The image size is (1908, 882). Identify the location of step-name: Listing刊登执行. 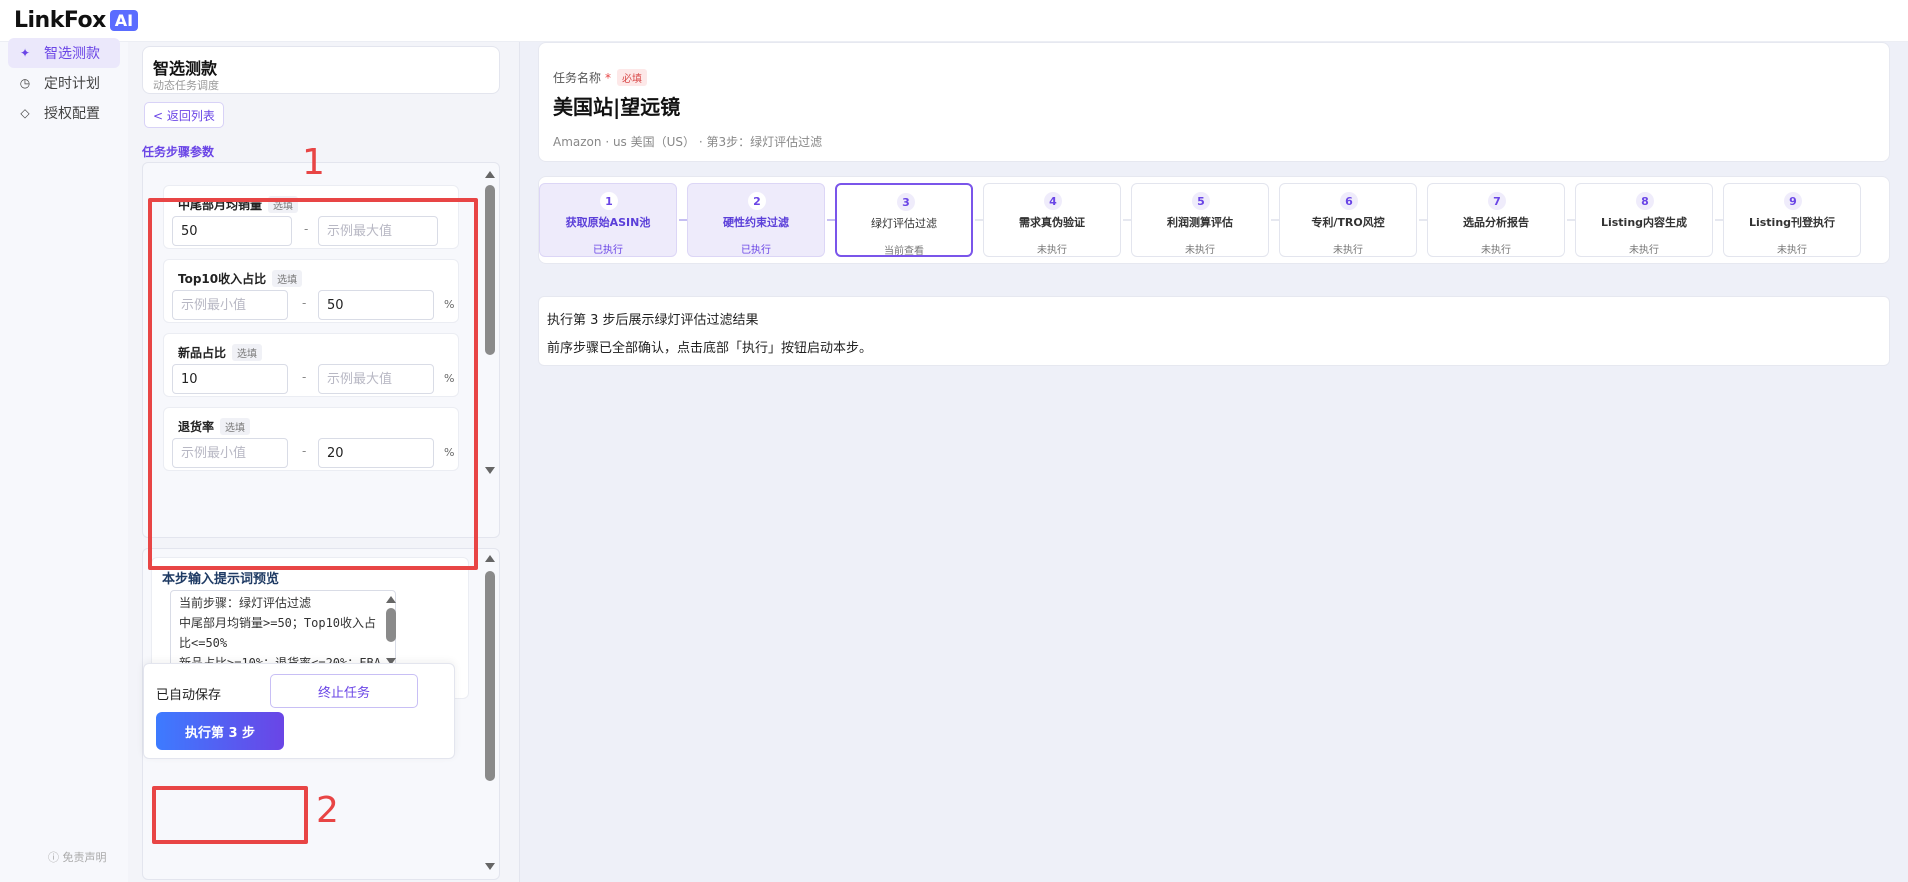
(1792, 222).